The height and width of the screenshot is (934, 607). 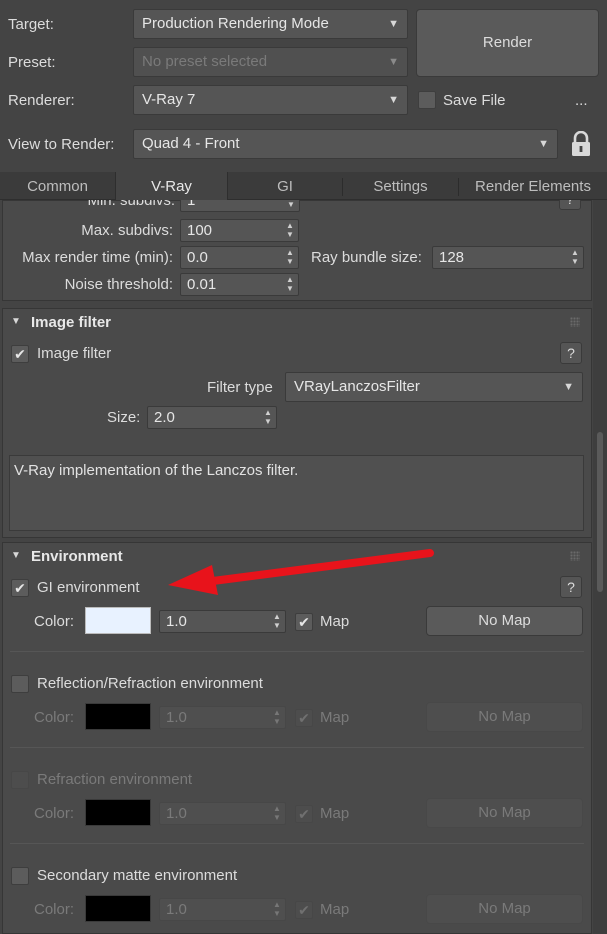 What do you see at coordinates (222, 909) in the screenshot?
I see `secondary-multiplier-spinner: 1.0 ▲ ▼` at bounding box center [222, 909].